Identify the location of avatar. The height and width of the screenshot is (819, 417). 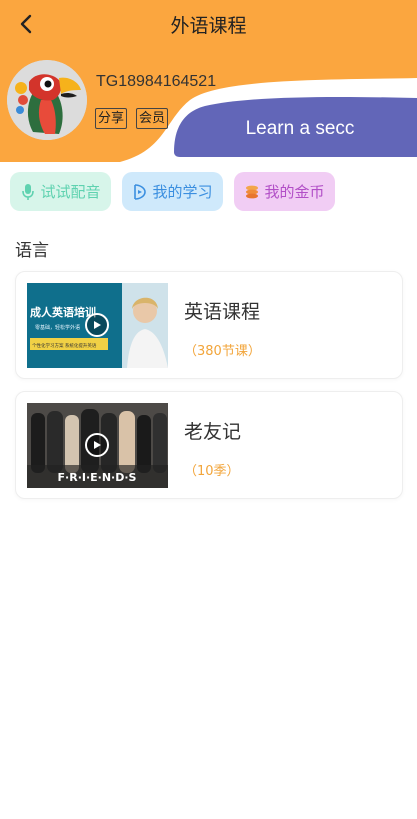
(47, 100).